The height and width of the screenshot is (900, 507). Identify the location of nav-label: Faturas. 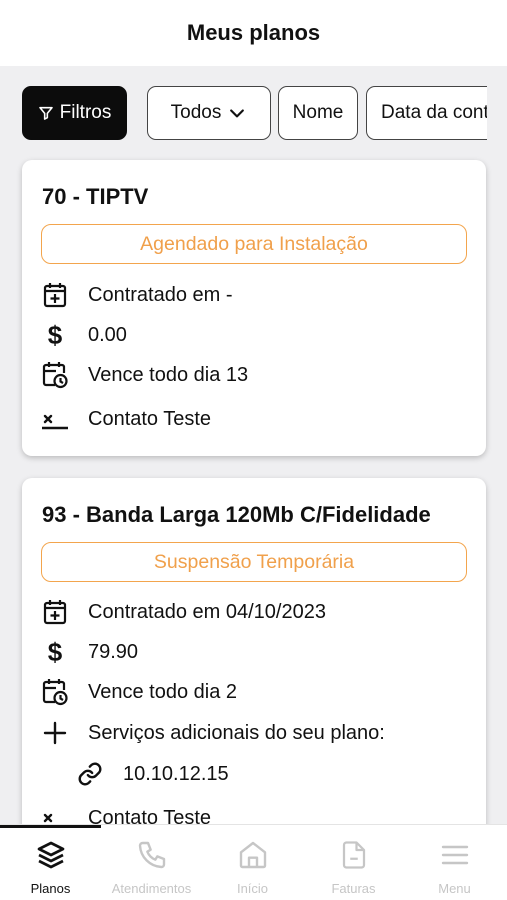
(353, 888).